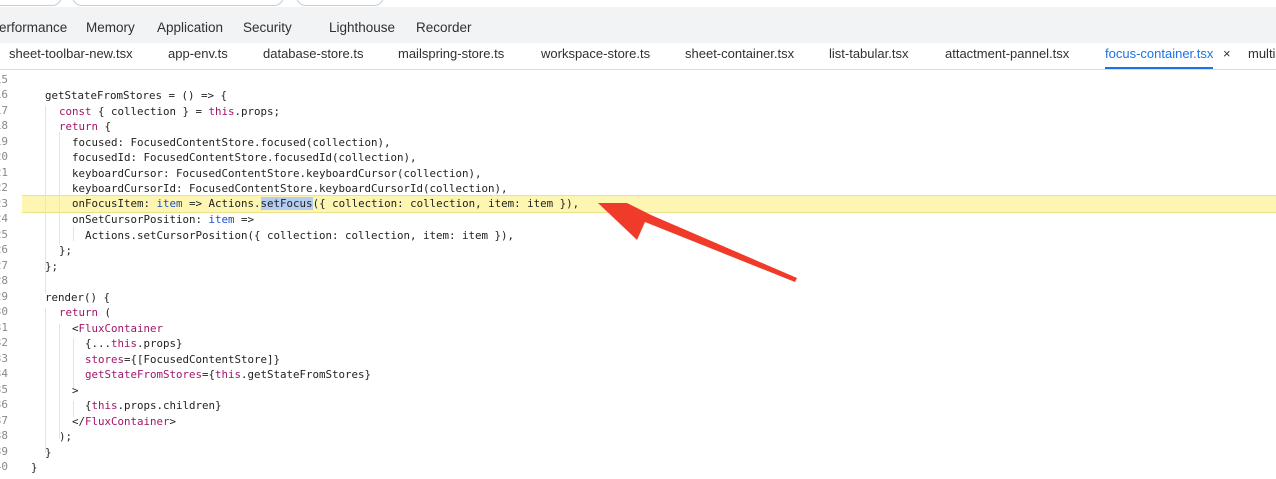 The width and height of the screenshot is (1276, 479). Describe the element at coordinates (444, 27) in the screenshot. I see `tab-recorder: Recorder` at that location.